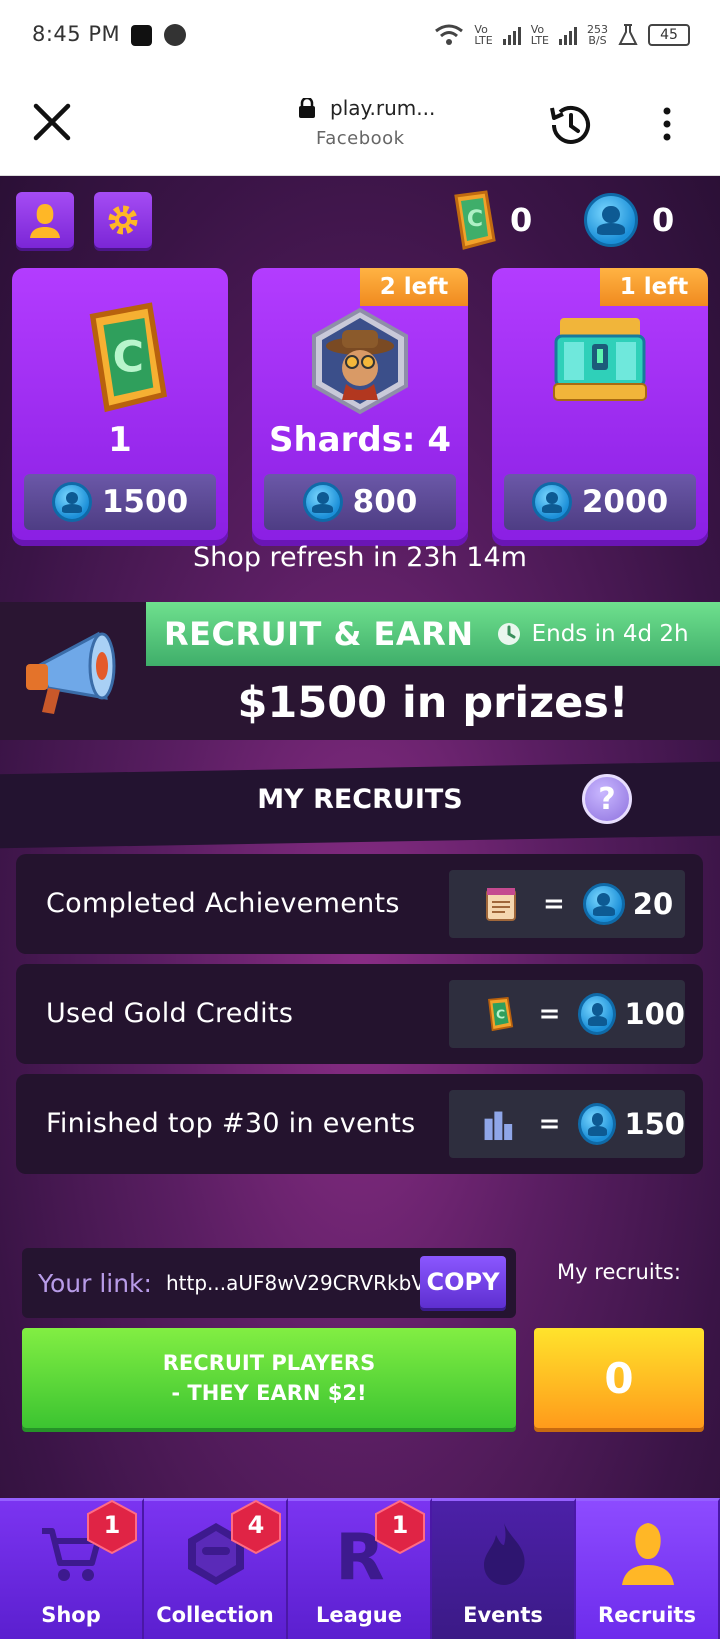 Image resolution: width=720 pixels, height=1639 pixels. I want to click on clock-icon, so click(508, 634).